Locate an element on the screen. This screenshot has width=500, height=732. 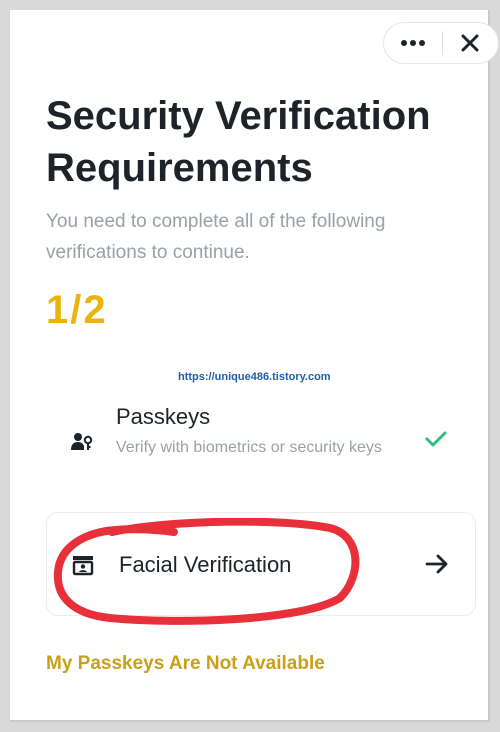
verification-title: Passkeys is located at coordinates (163, 416).